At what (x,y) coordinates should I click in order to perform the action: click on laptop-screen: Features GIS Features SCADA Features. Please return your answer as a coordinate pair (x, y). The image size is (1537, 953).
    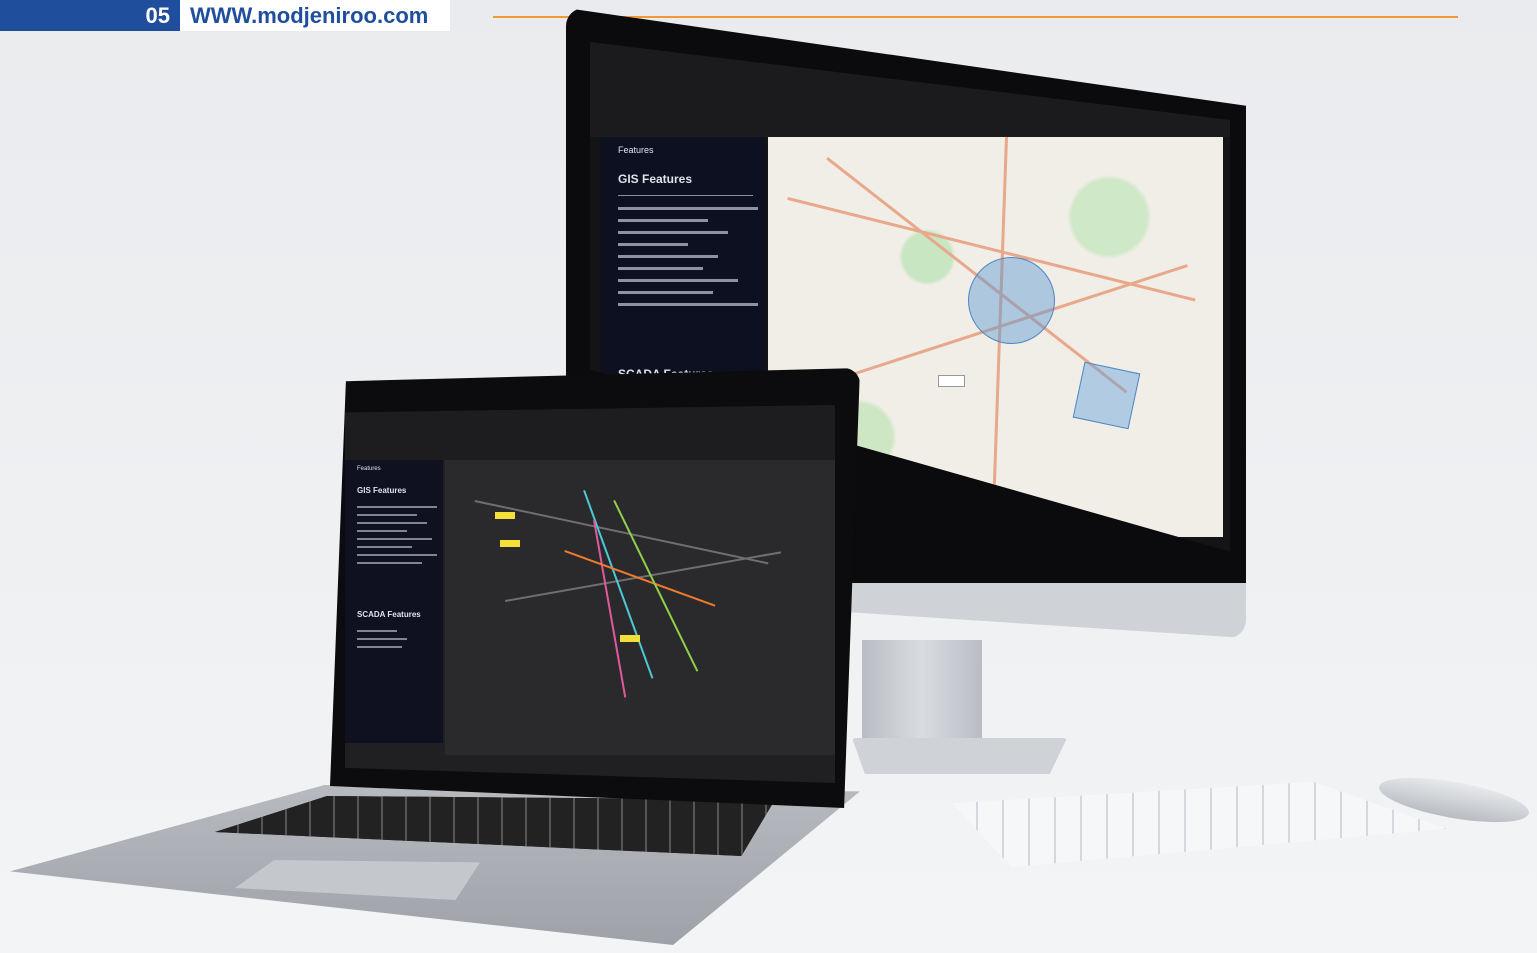
    Looking at the image, I should click on (590, 594).